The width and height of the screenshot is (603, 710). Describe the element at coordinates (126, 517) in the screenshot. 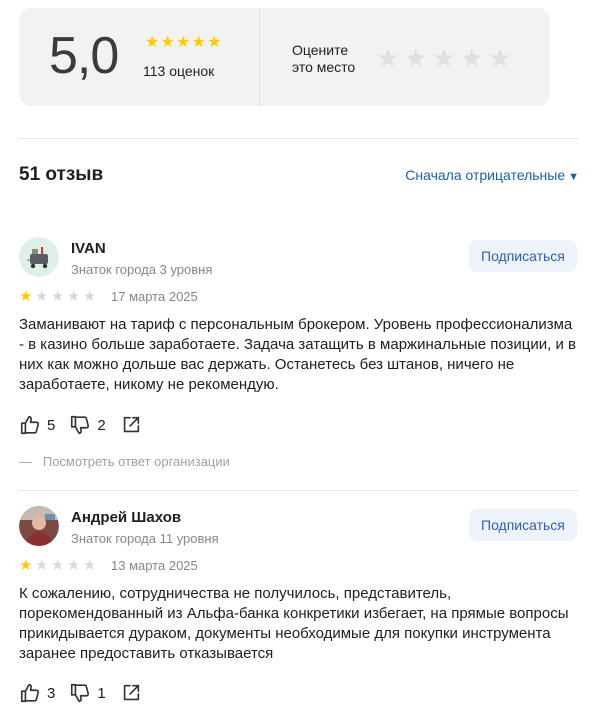

I see `review-author: Андрей Шахов` at that location.